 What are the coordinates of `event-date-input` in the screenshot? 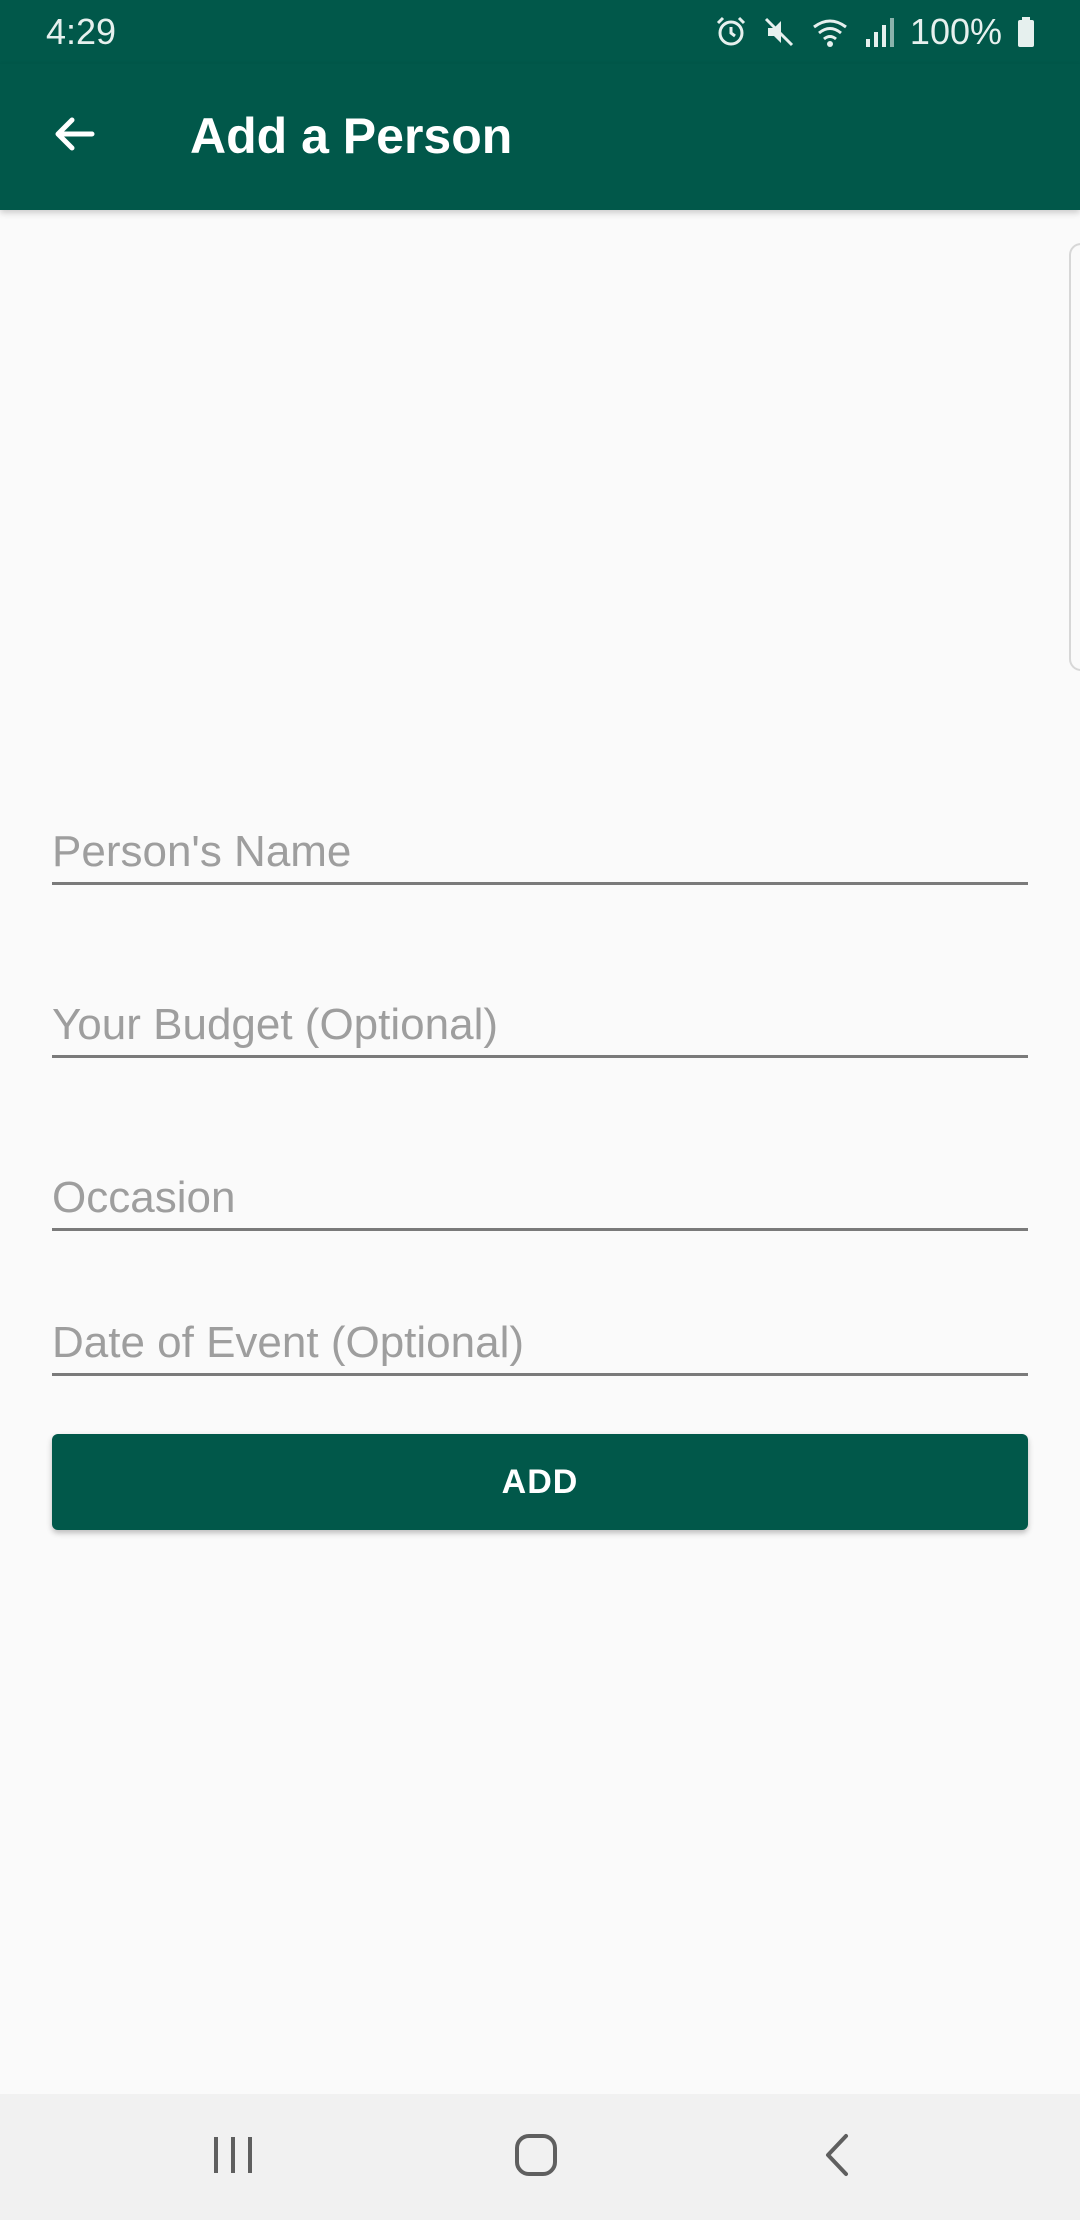 It's located at (540, 1343).